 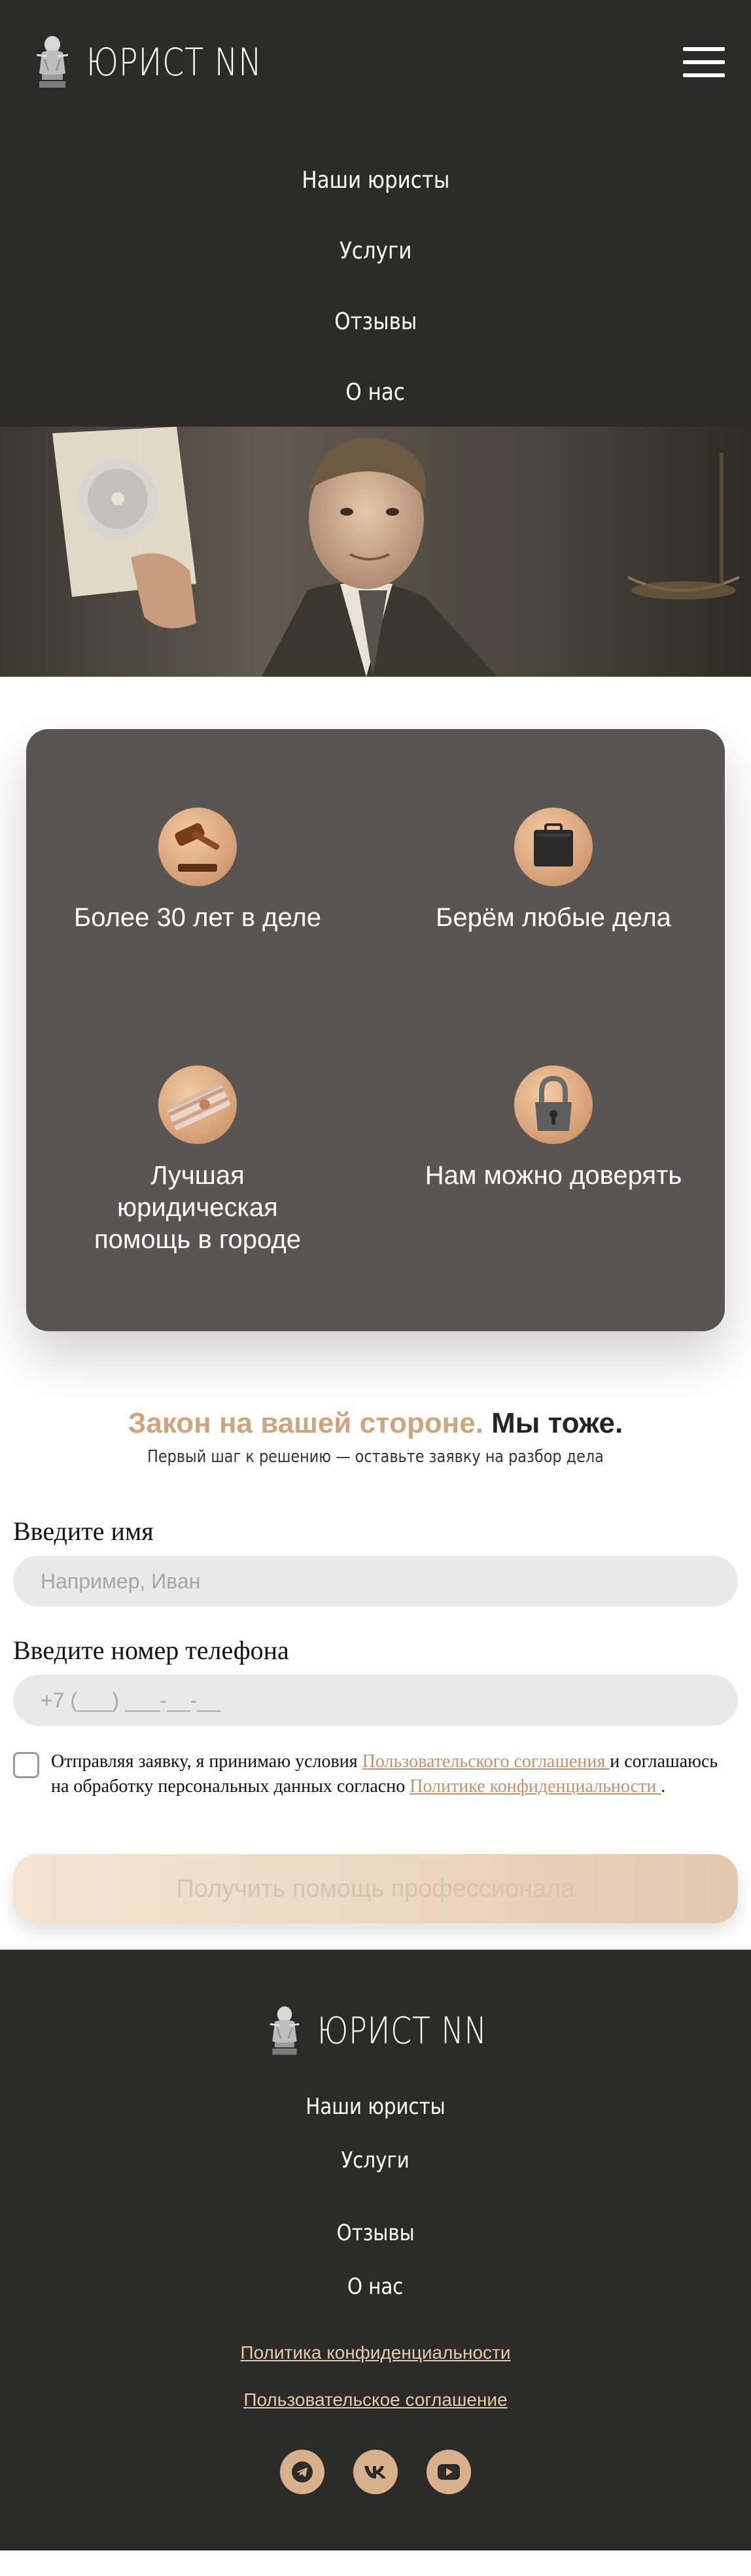 I want to click on vk-icon, so click(x=375, y=2472).